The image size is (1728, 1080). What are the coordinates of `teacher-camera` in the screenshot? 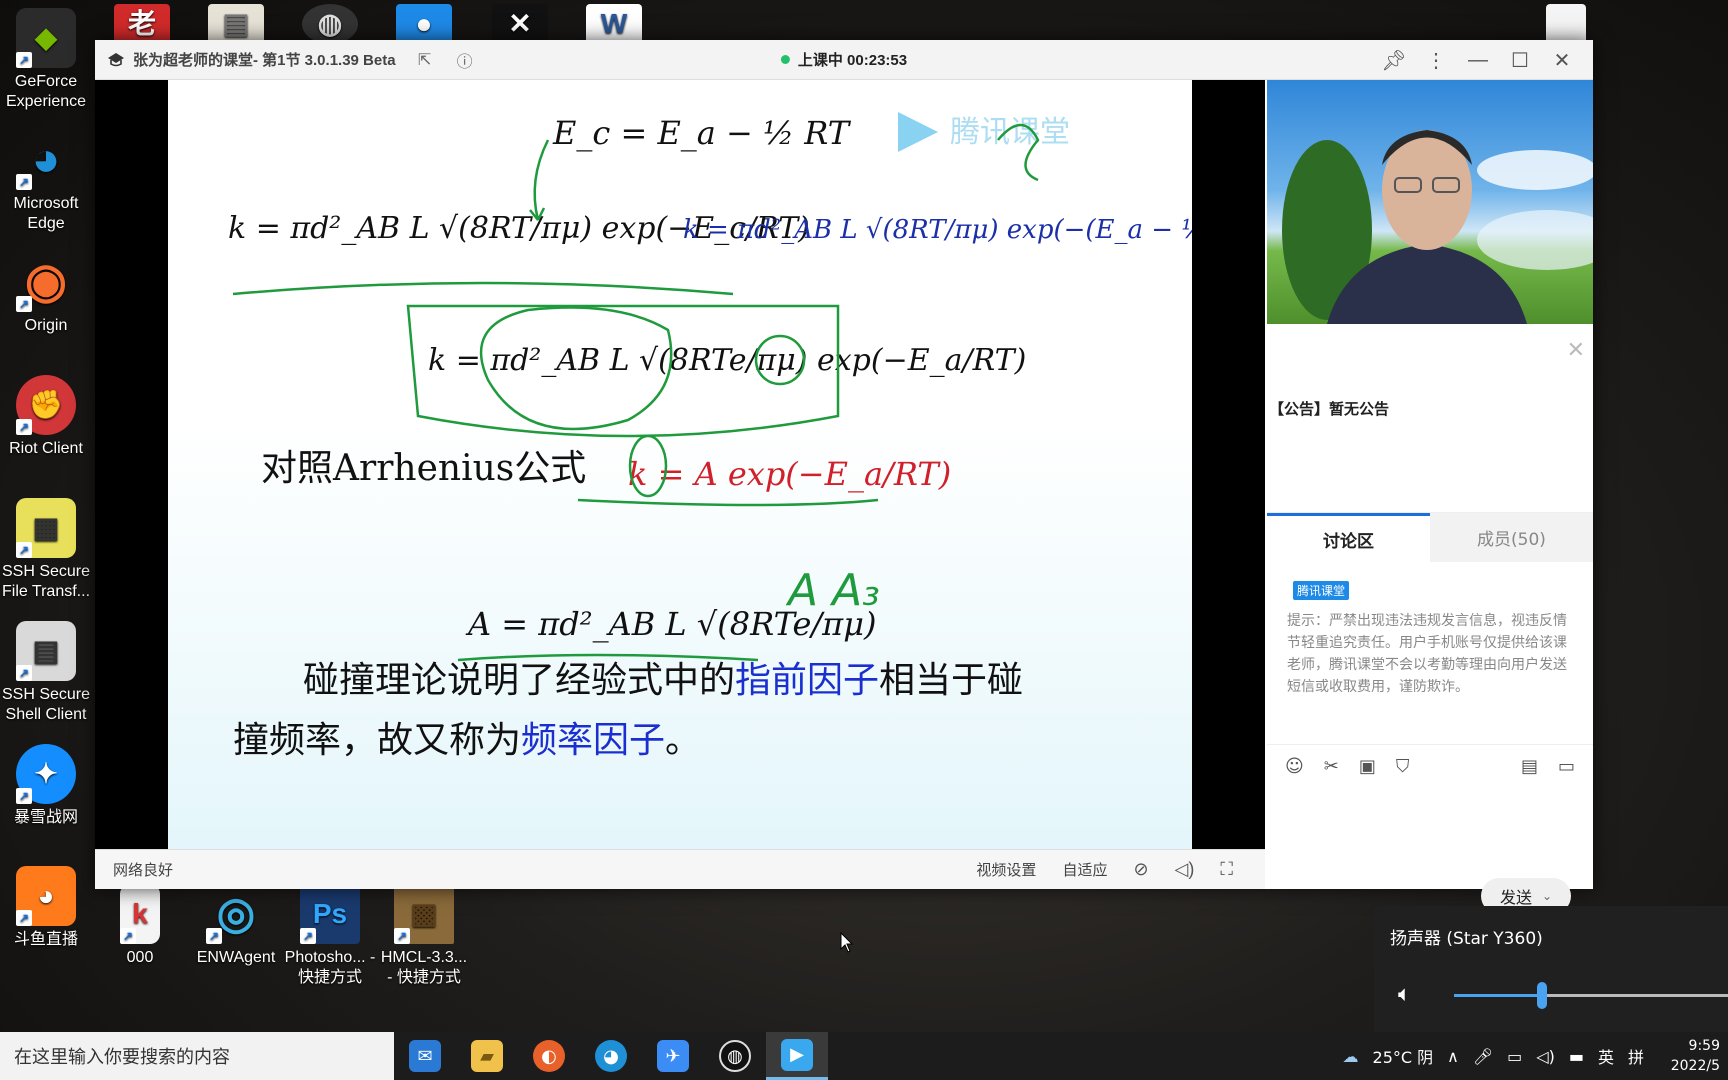 It's located at (1430, 202).